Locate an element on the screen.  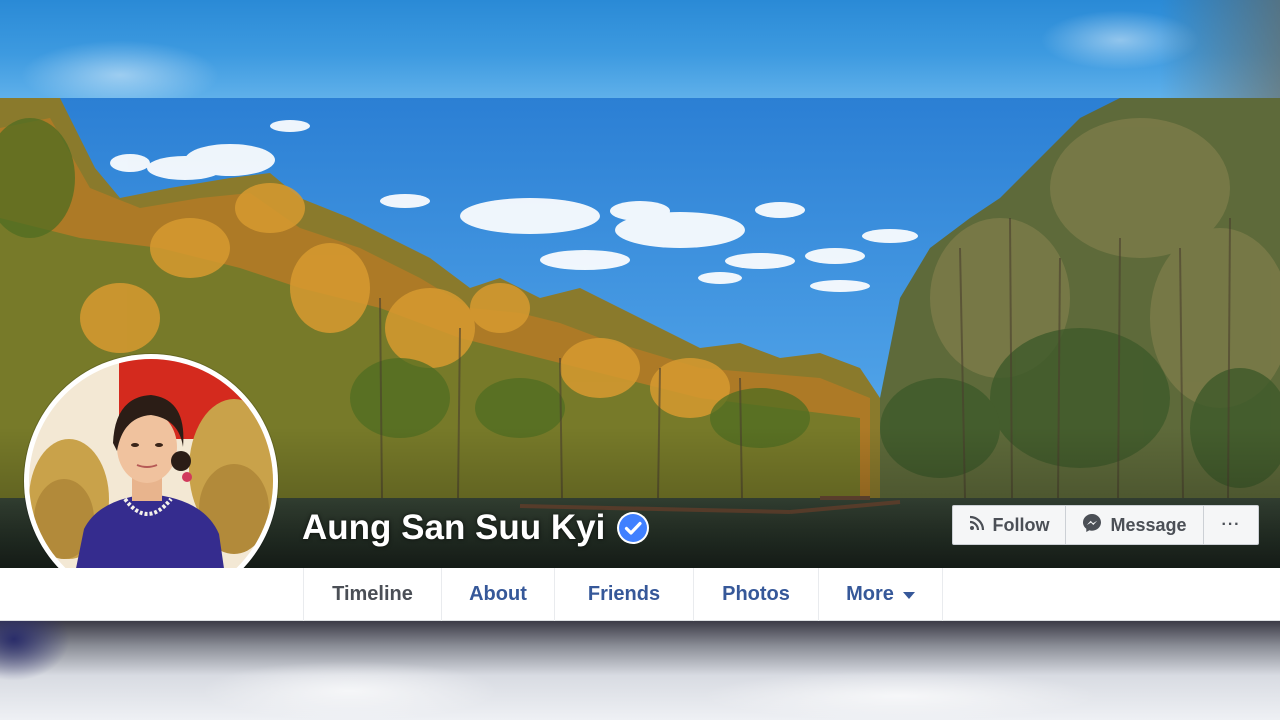
page-tab-bar: Timeline About Friends Photos More is located at coordinates (640, 594).